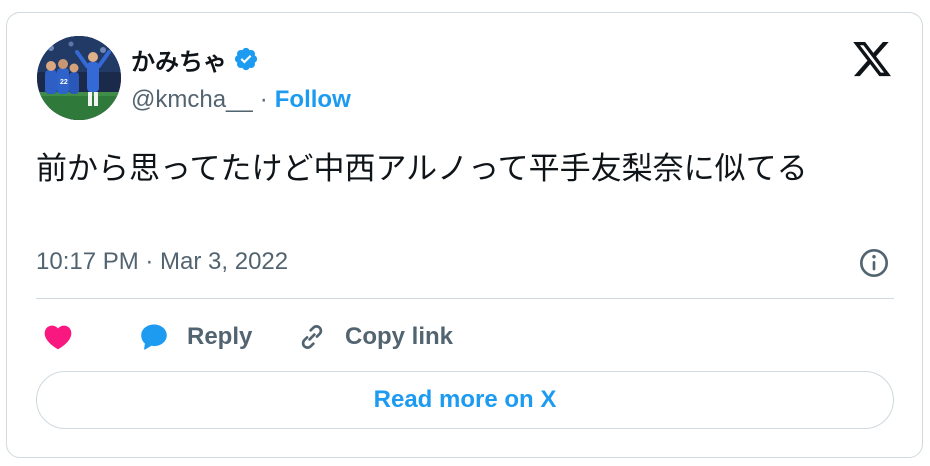 The image size is (930, 466). I want to click on author-name-row: かみちゃ, so click(195, 59).